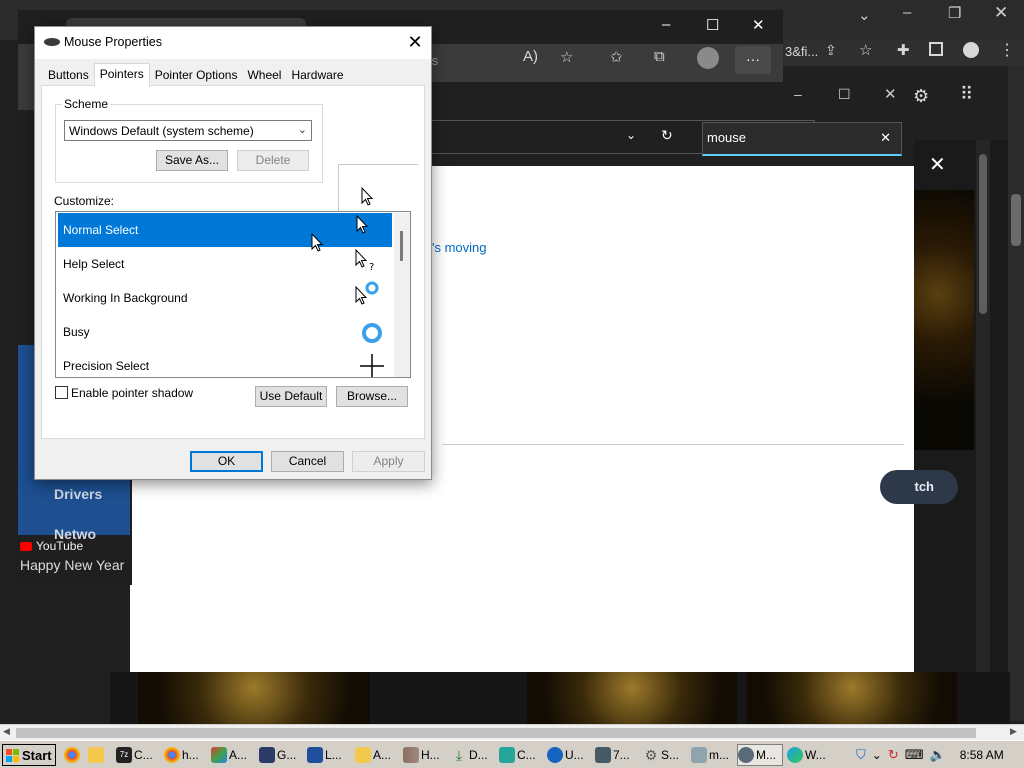 The height and width of the screenshot is (768, 1024). I want to click on share-icon: ⇪, so click(831, 50).